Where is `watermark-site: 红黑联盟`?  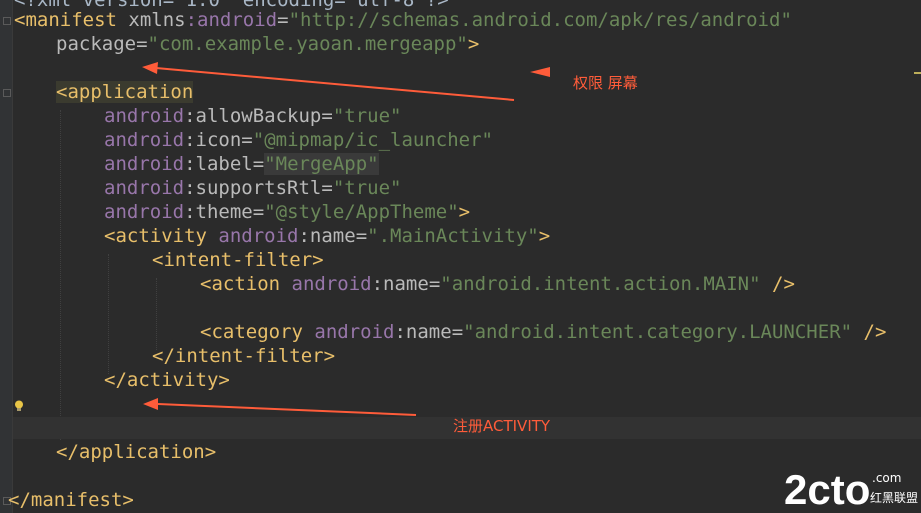 watermark-site: 红黑联盟 is located at coordinates (894, 497).